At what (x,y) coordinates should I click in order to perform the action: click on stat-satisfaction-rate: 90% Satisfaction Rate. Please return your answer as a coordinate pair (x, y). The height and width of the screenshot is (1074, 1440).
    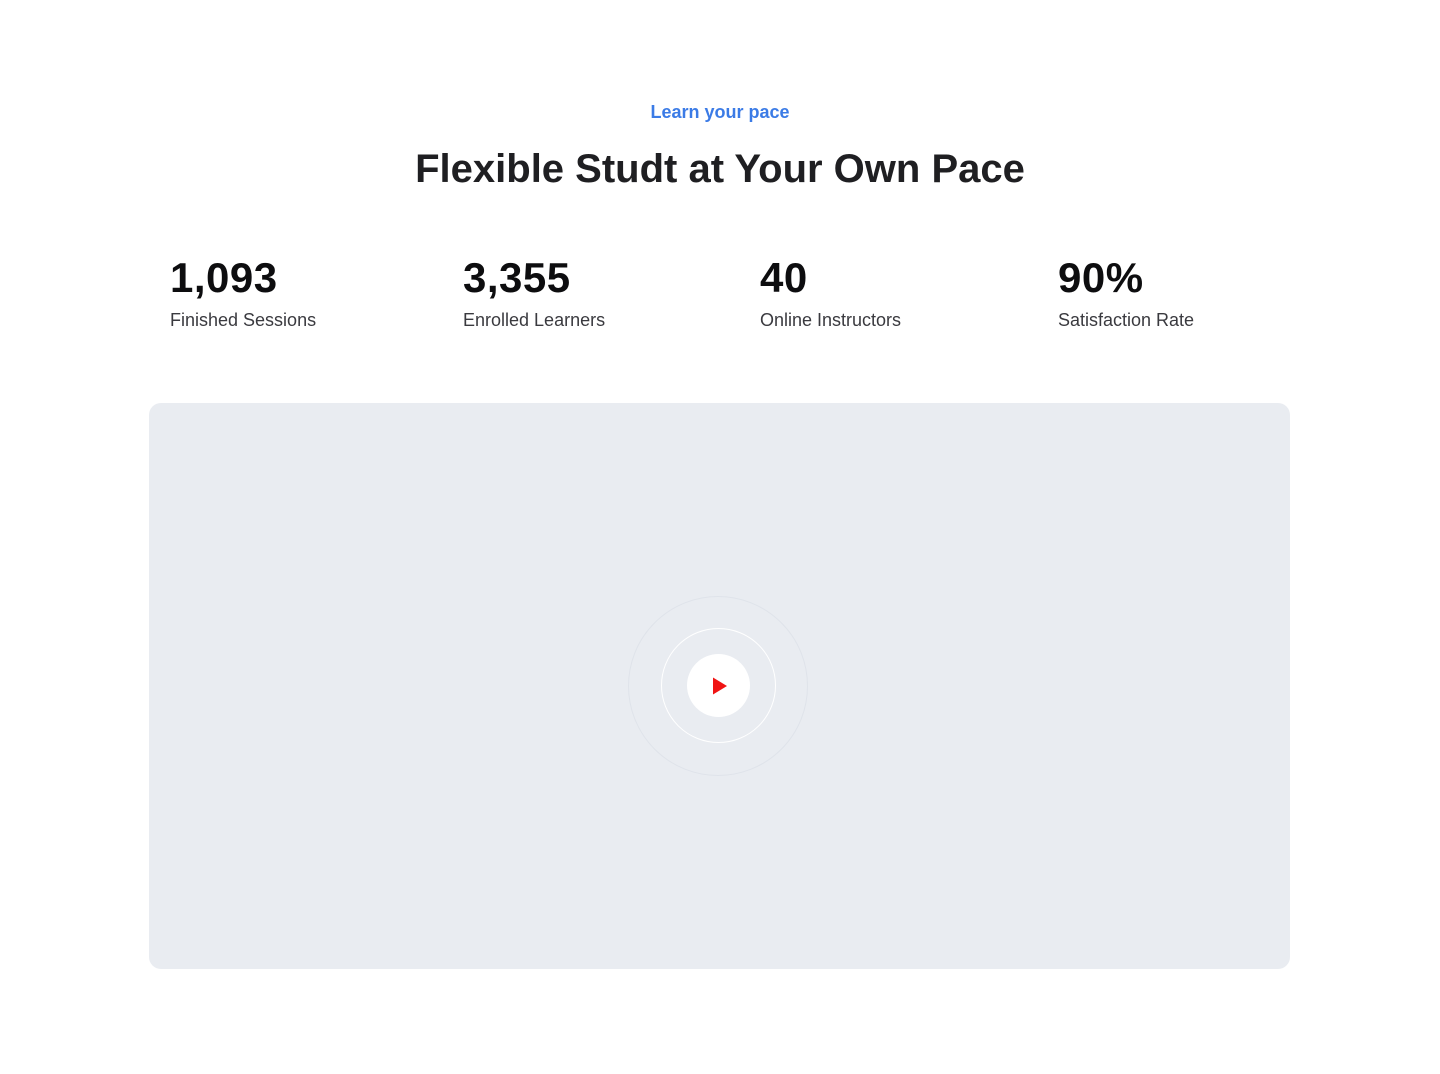
    Looking at the image, I should click on (1126, 292).